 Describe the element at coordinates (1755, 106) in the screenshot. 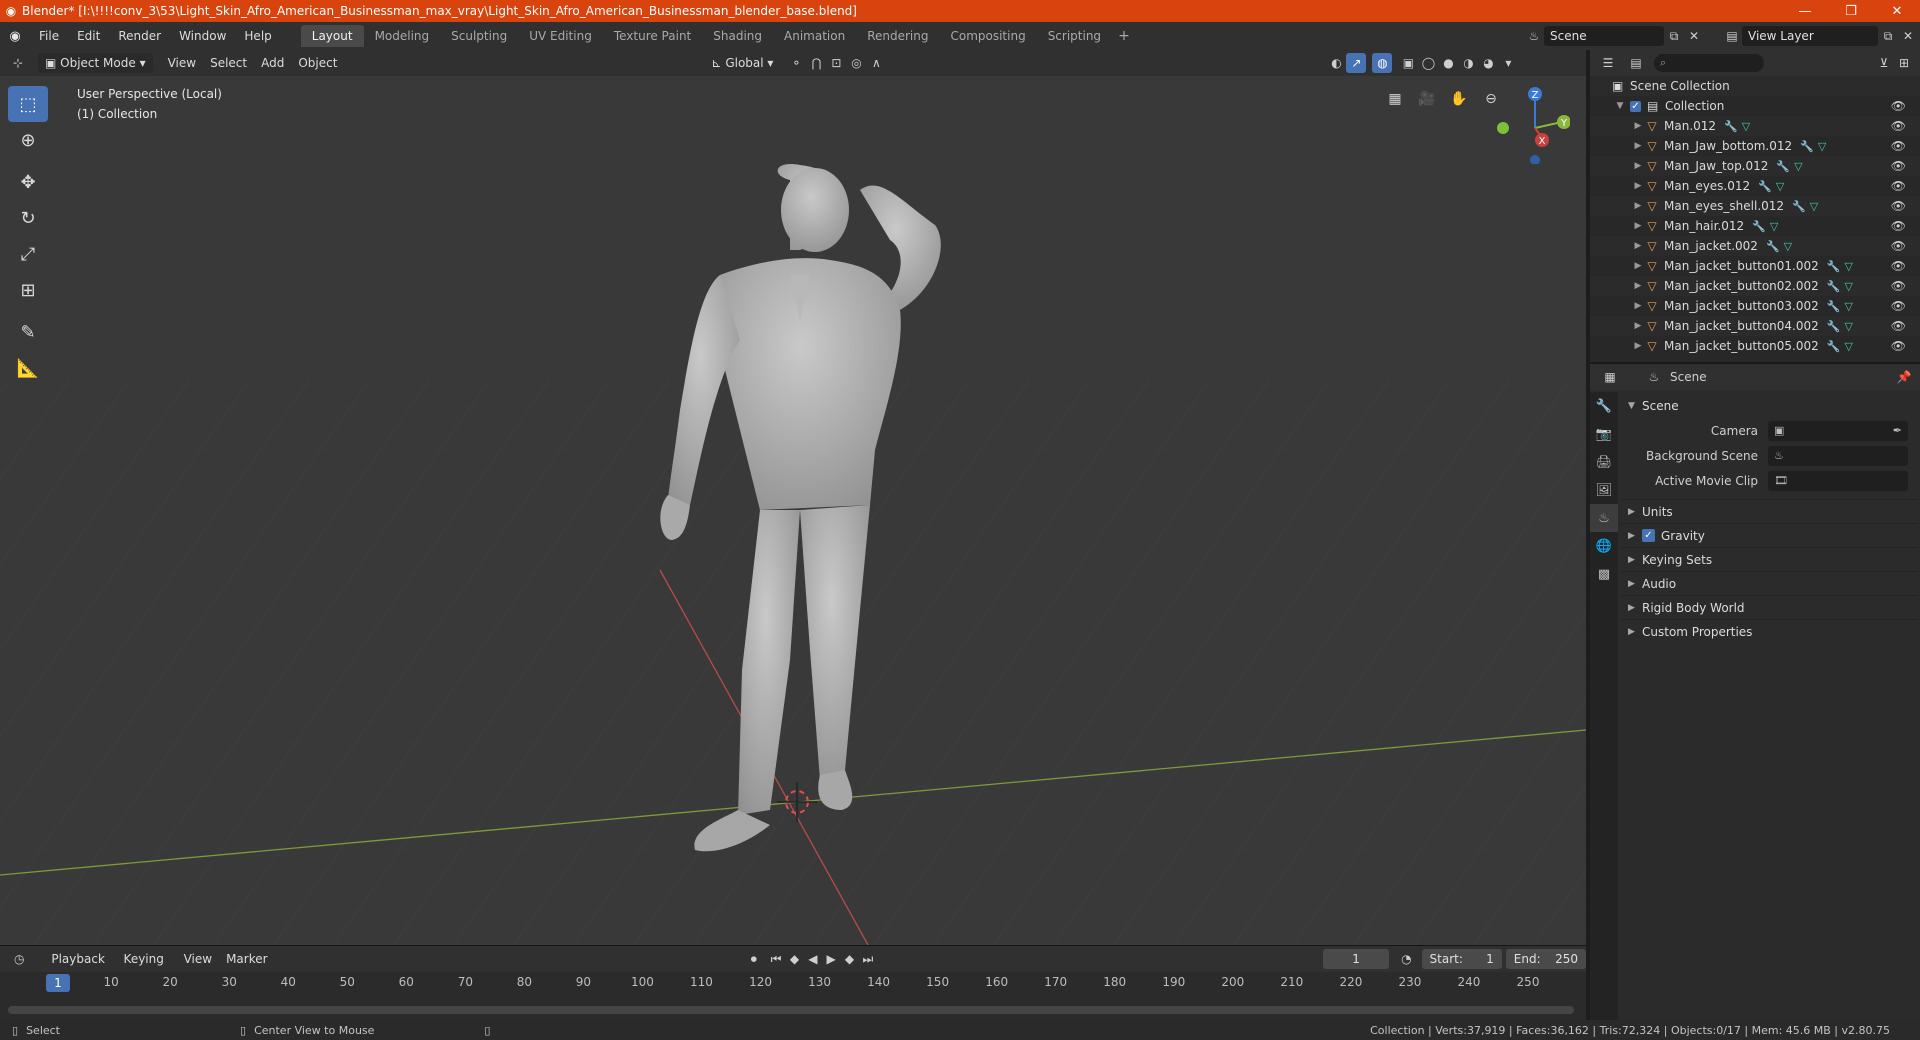

I see `collection-row: ▼ ✓ ▤ Collection 👁` at that location.